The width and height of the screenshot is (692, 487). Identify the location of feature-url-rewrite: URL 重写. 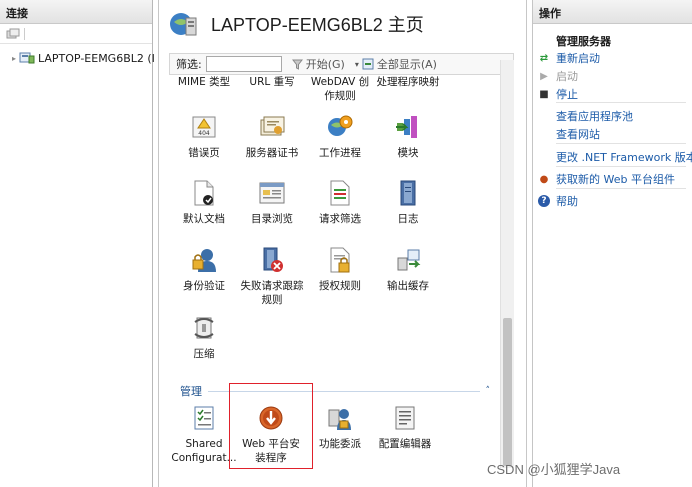
(272, 82).